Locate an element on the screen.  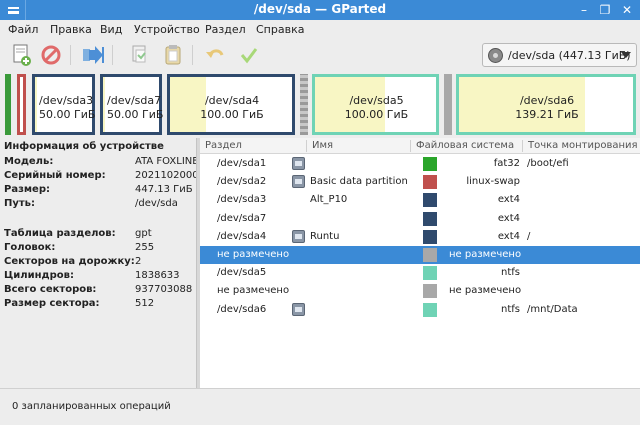
menu-device: Устройство is located at coordinates (167, 29).